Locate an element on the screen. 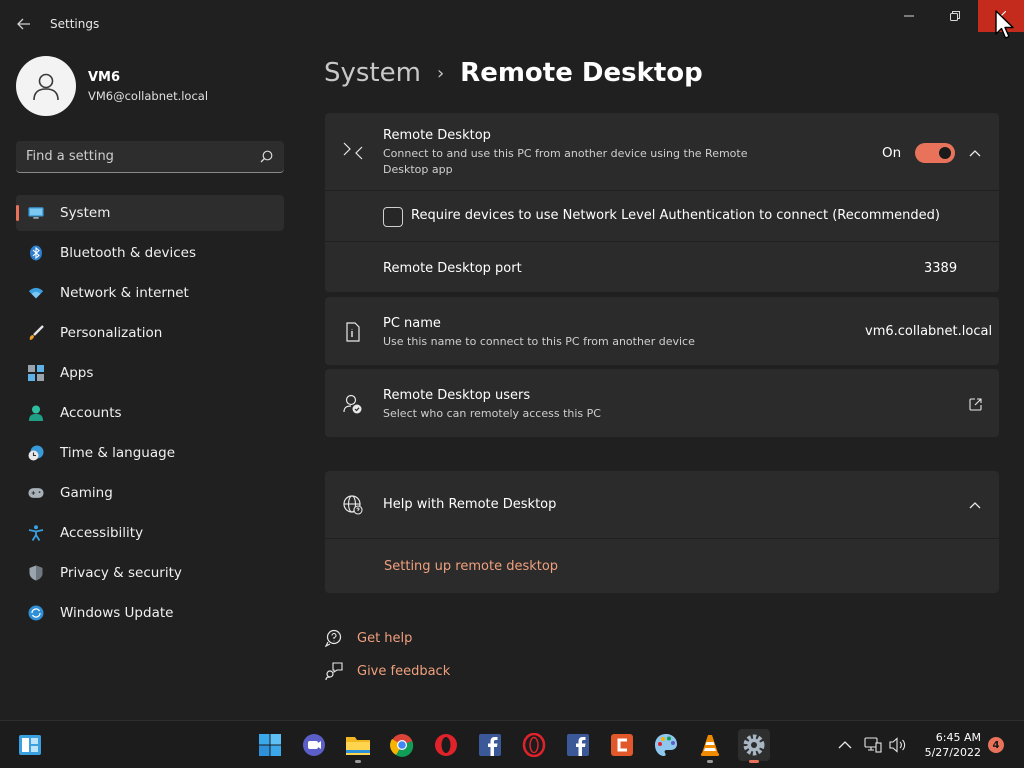 The image size is (1024, 768). gamepad-icon is located at coordinates (36, 493).